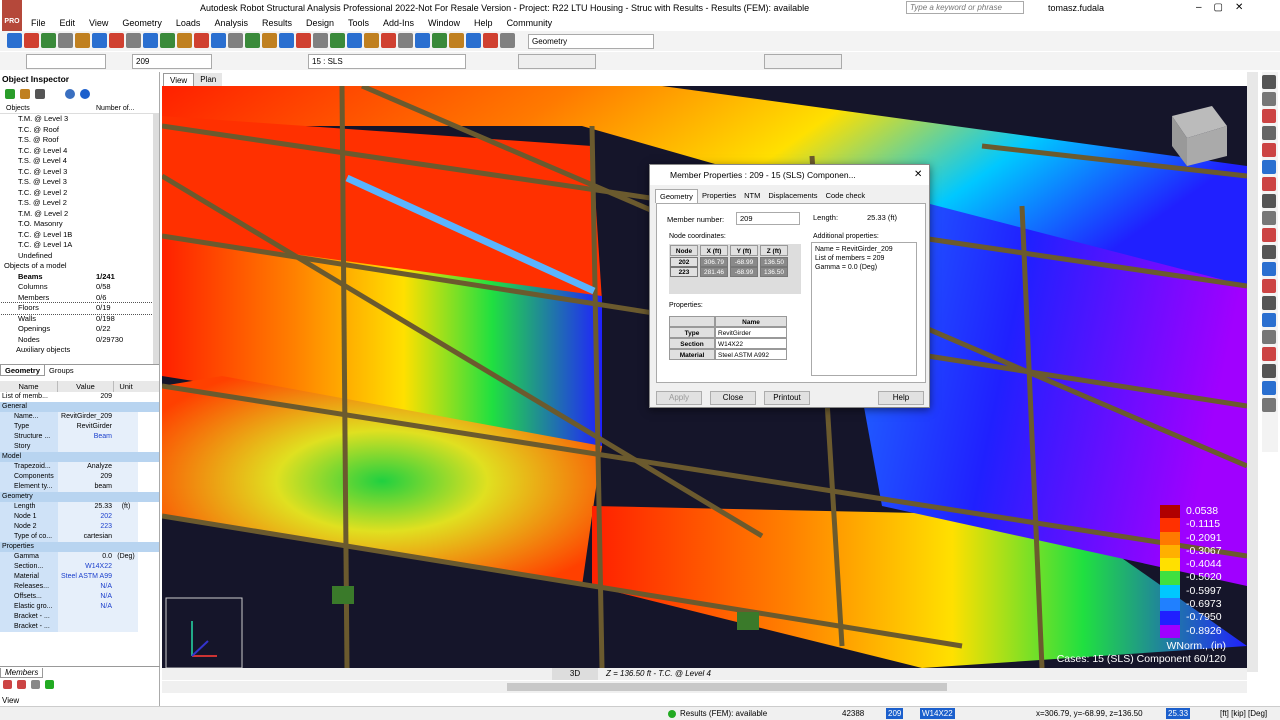  Describe the element at coordinates (846, 196) in the screenshot. I see `dialog-tab-code-check: Code check` at that location.